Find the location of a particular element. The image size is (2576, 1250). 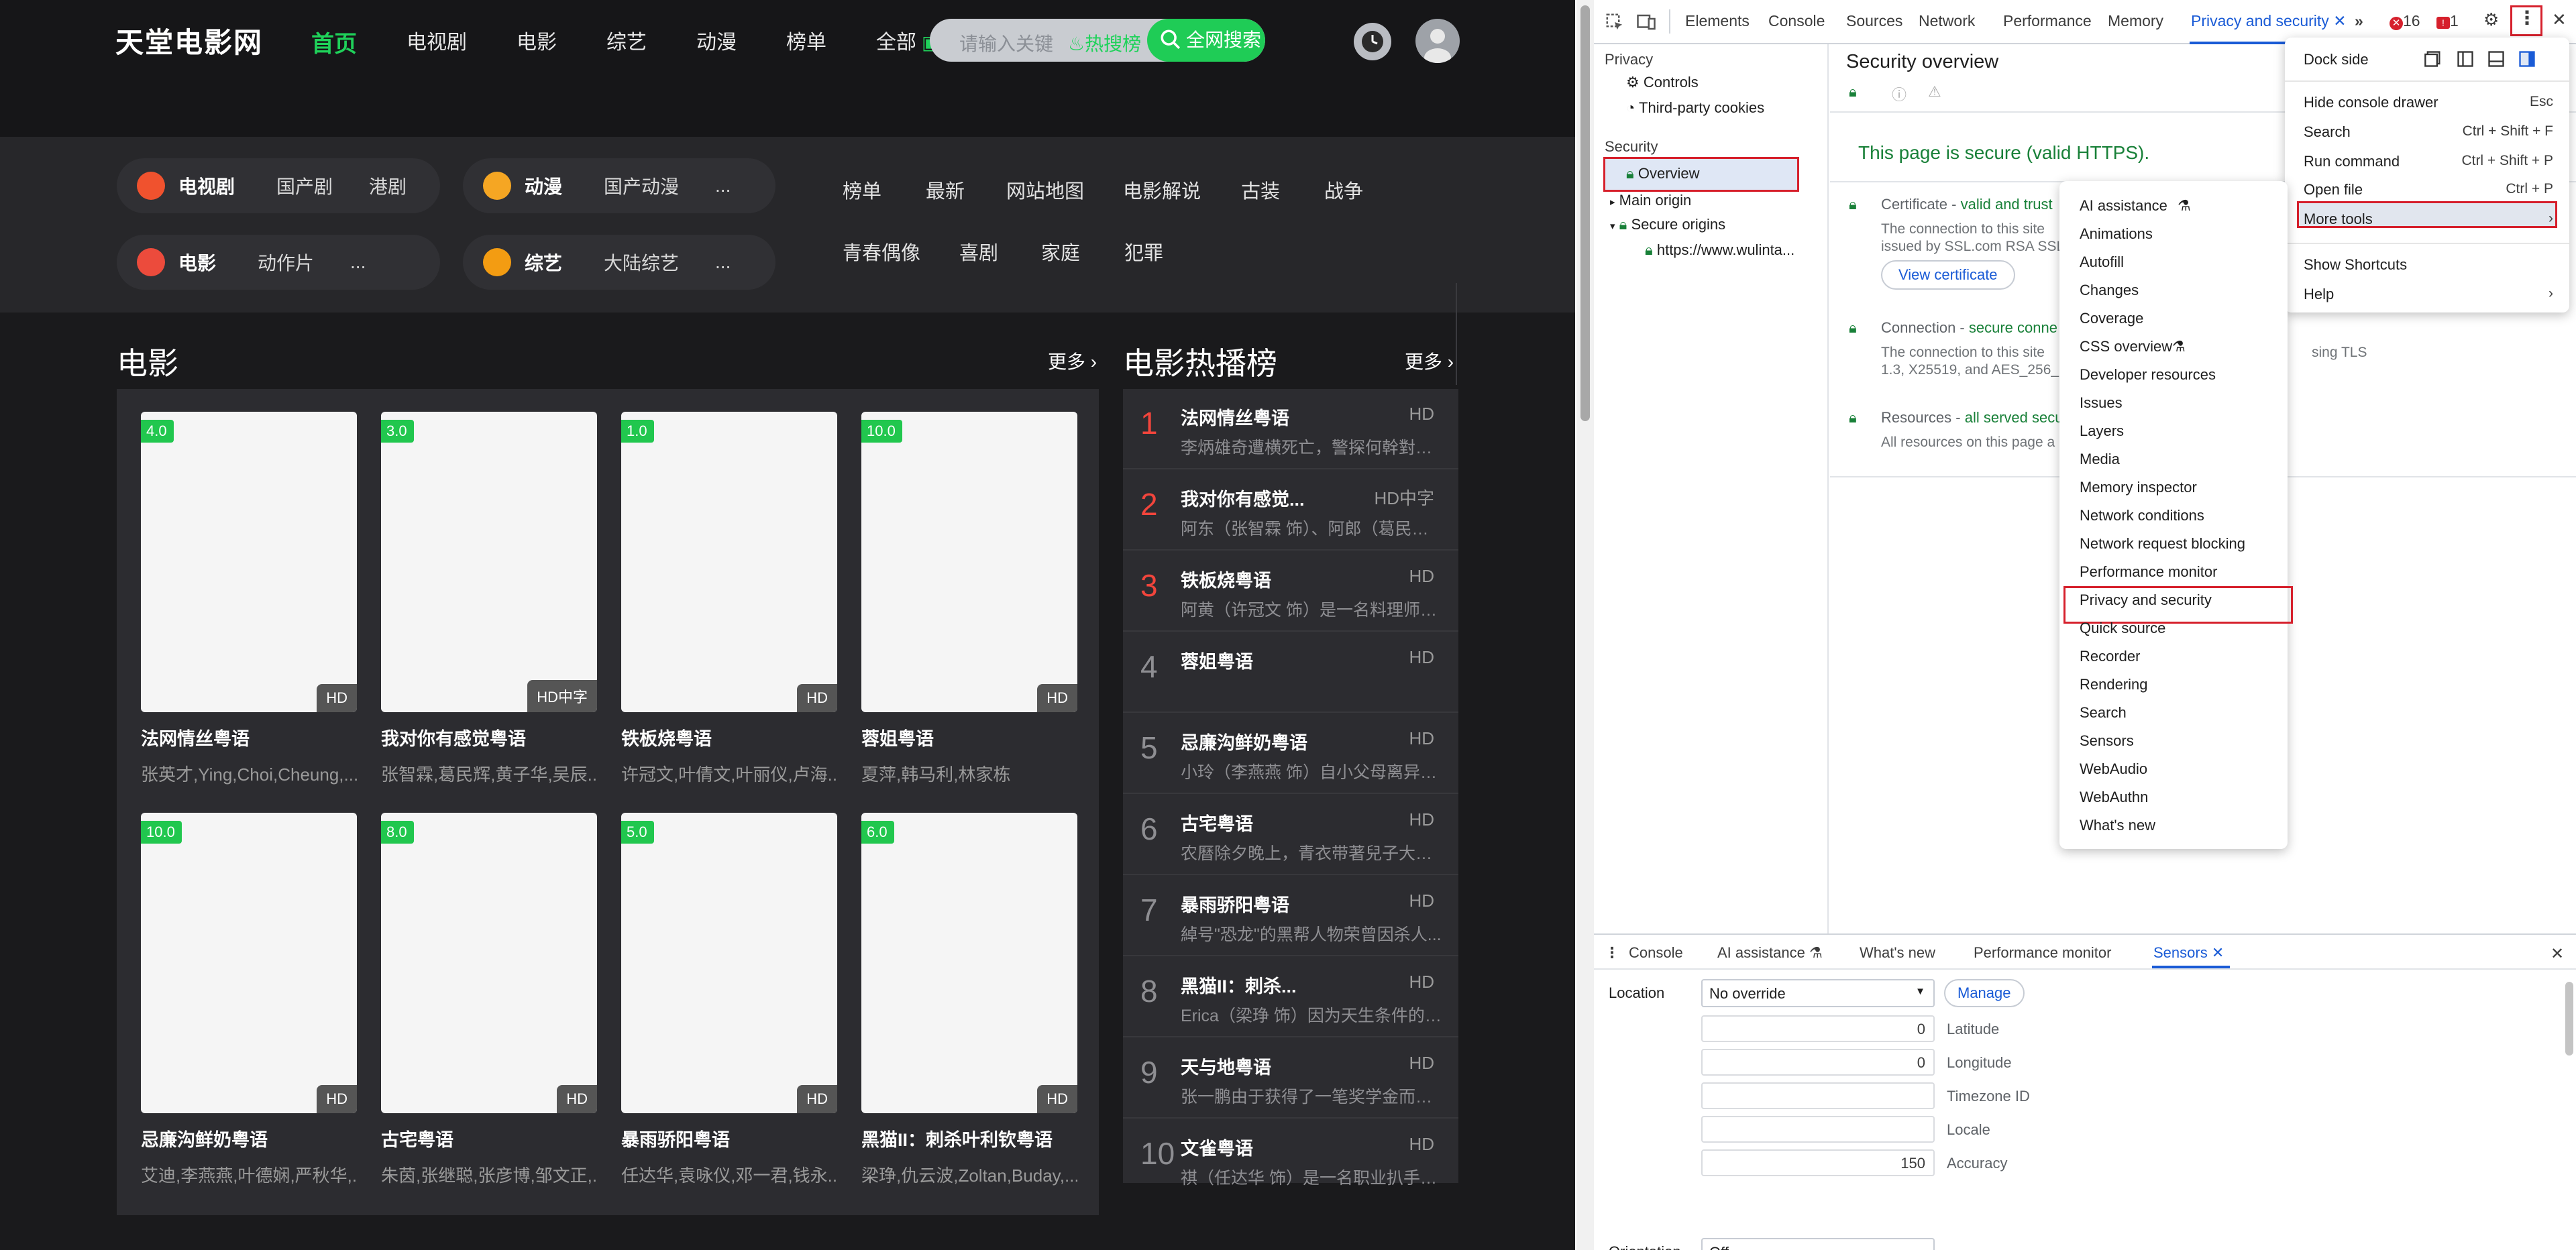

help-item: Help is located at coordinates (2319, 294).